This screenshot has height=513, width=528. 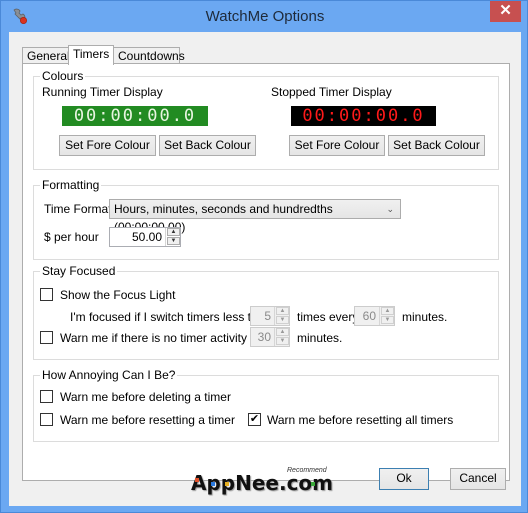 What do you see at coordinates (102, 92) in the screenshot?
I see `running-timer-label: Running Timer Display` at bounding box center [102, 92].